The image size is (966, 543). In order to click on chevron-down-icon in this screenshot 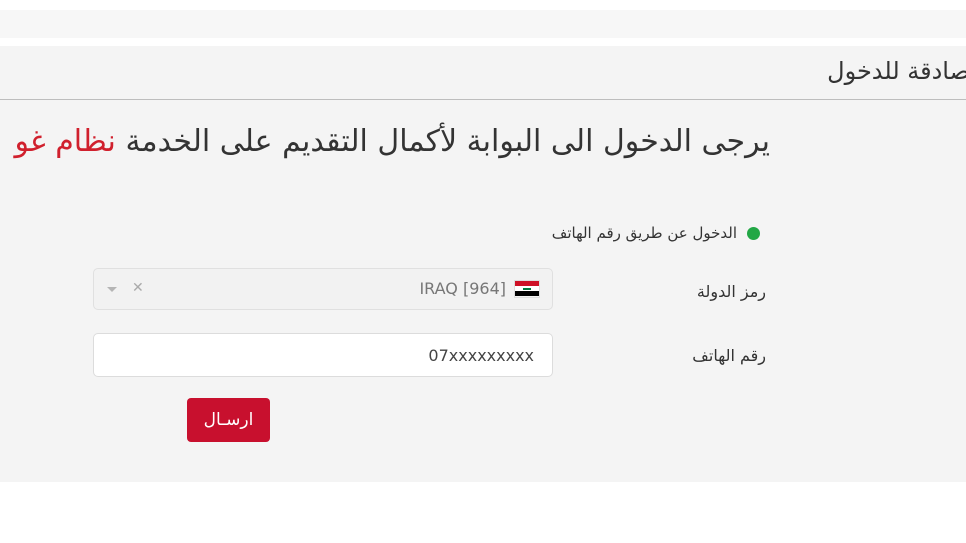, I will do `click(112, 289)`.